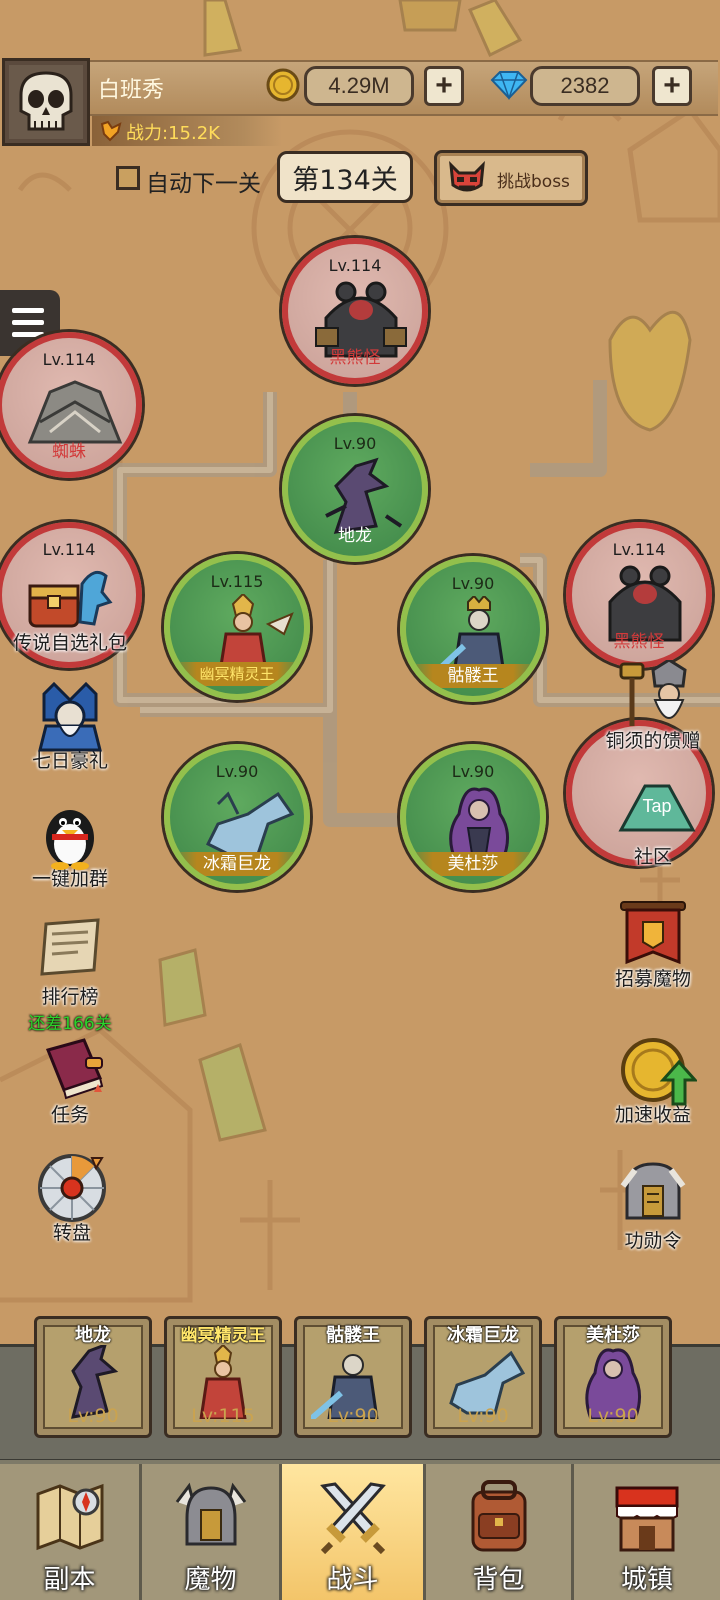 This screenshot has height=1600, width=720. What do you see at coordinates (533, 182) in the screenshot?
I see `challenge-boss-label: 挑战boss` at bounding box center [533, 182].